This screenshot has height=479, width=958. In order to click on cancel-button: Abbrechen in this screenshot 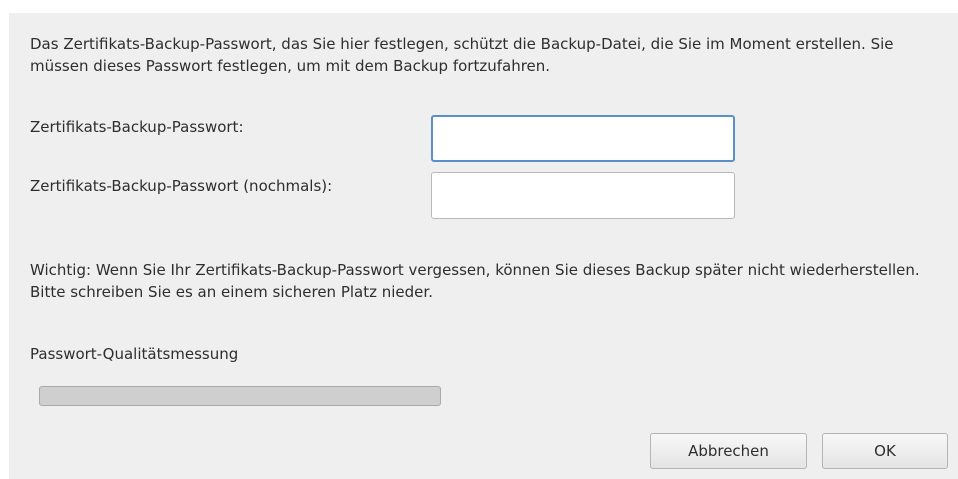, I will do `click(728, 451)`.